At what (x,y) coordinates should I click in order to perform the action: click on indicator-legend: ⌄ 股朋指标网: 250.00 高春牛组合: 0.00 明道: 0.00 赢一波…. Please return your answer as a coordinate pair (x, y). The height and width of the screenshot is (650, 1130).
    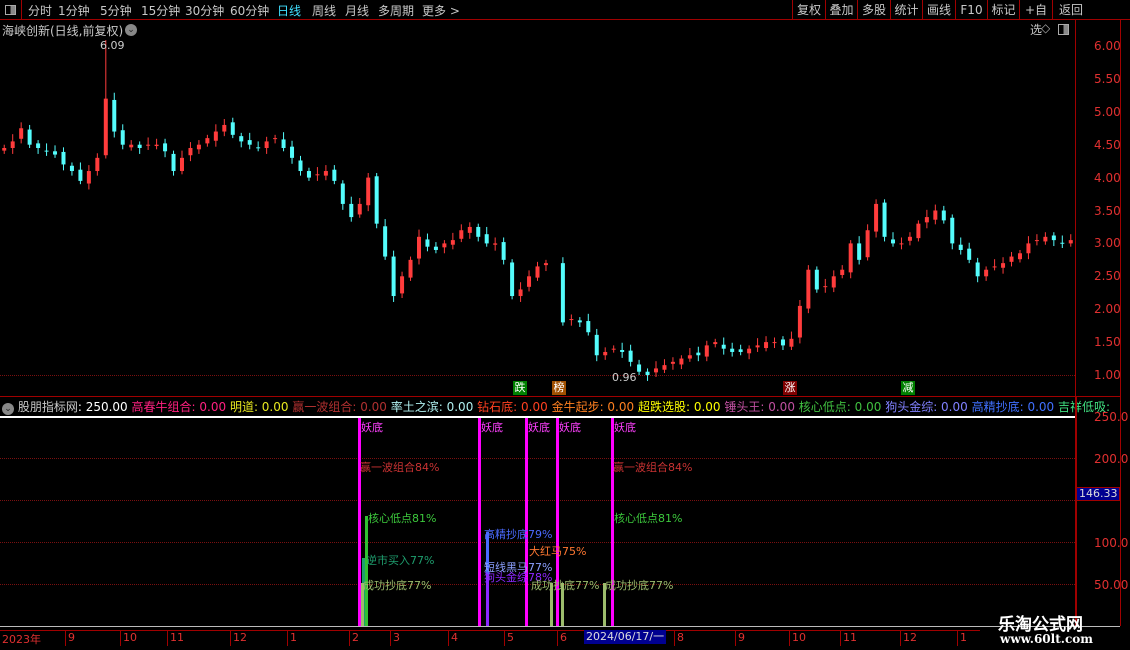
    Looking at the image, I should click on (556, 406).